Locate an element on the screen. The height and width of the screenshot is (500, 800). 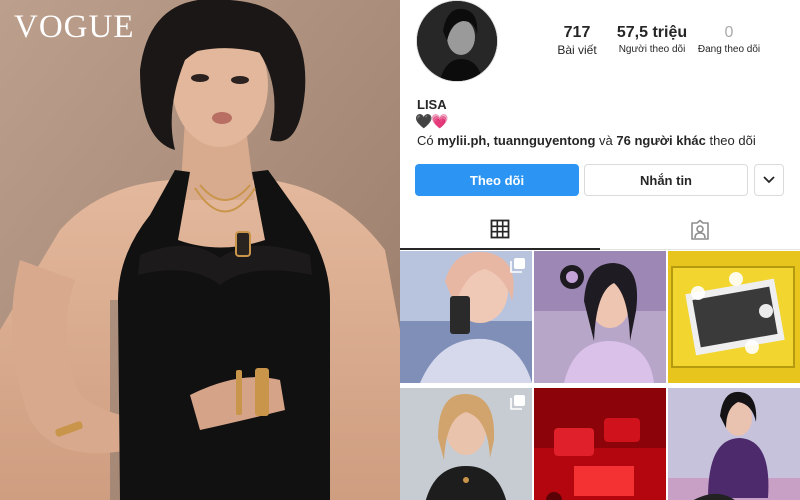
following-stat: 0 Đang theo dõi is located at coordinates (729, 41).